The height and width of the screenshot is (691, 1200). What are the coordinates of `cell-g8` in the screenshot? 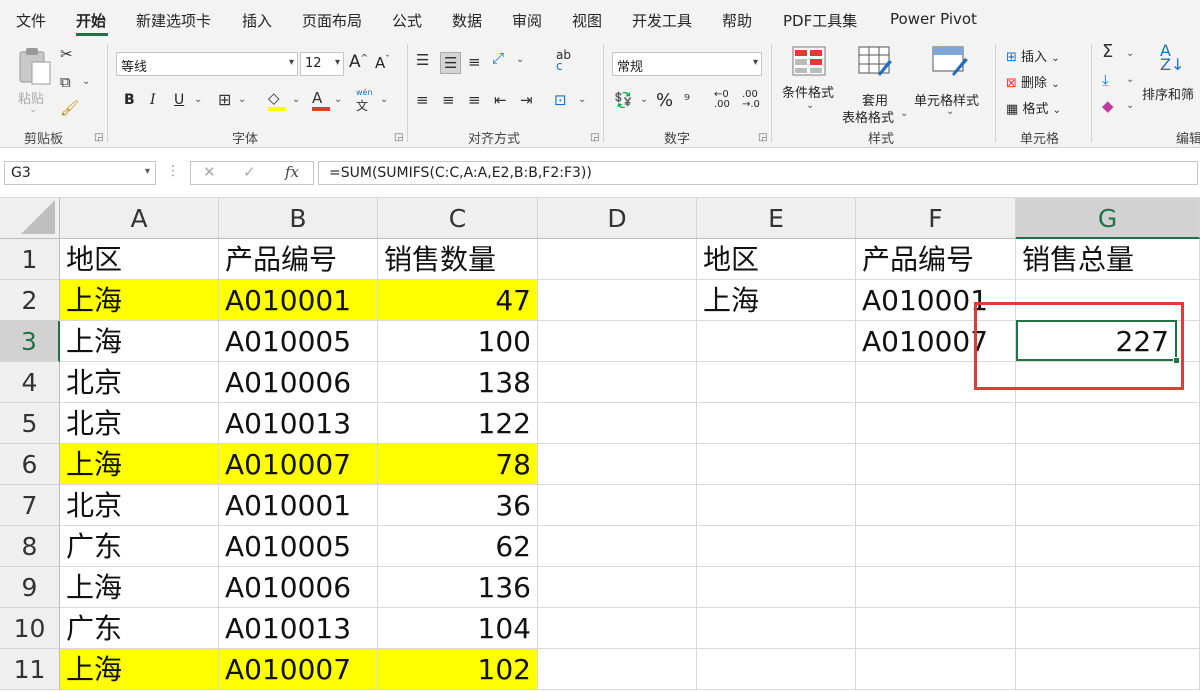 It's located at (1108, 546).